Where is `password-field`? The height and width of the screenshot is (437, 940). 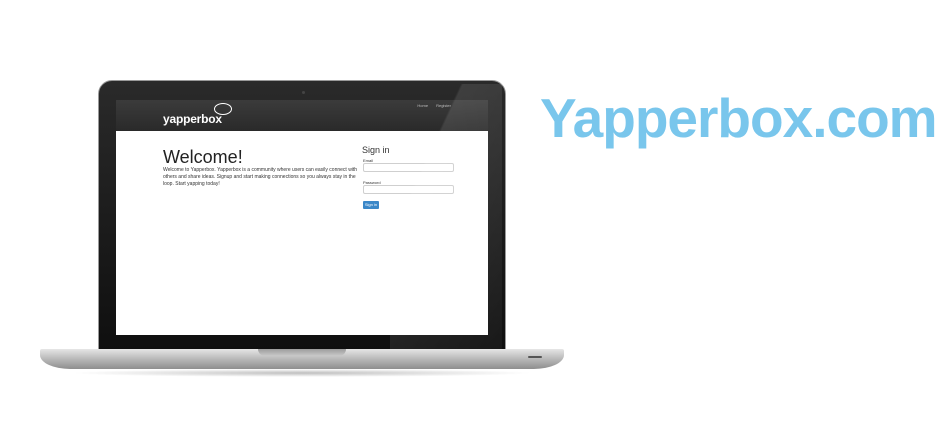
password-field is located at coordinates (408, 189).